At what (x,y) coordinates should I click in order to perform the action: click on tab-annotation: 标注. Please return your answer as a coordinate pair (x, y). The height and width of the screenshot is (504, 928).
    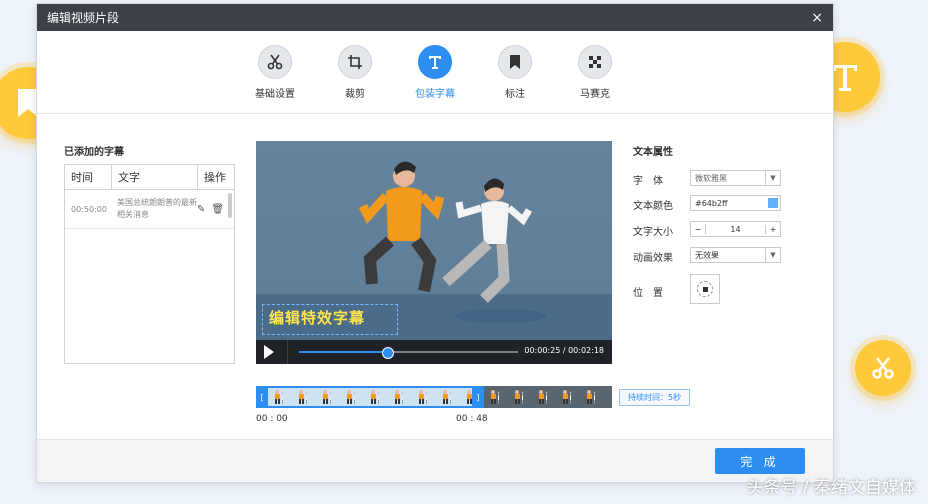
    Looking at the image, I should click on (515, 72).